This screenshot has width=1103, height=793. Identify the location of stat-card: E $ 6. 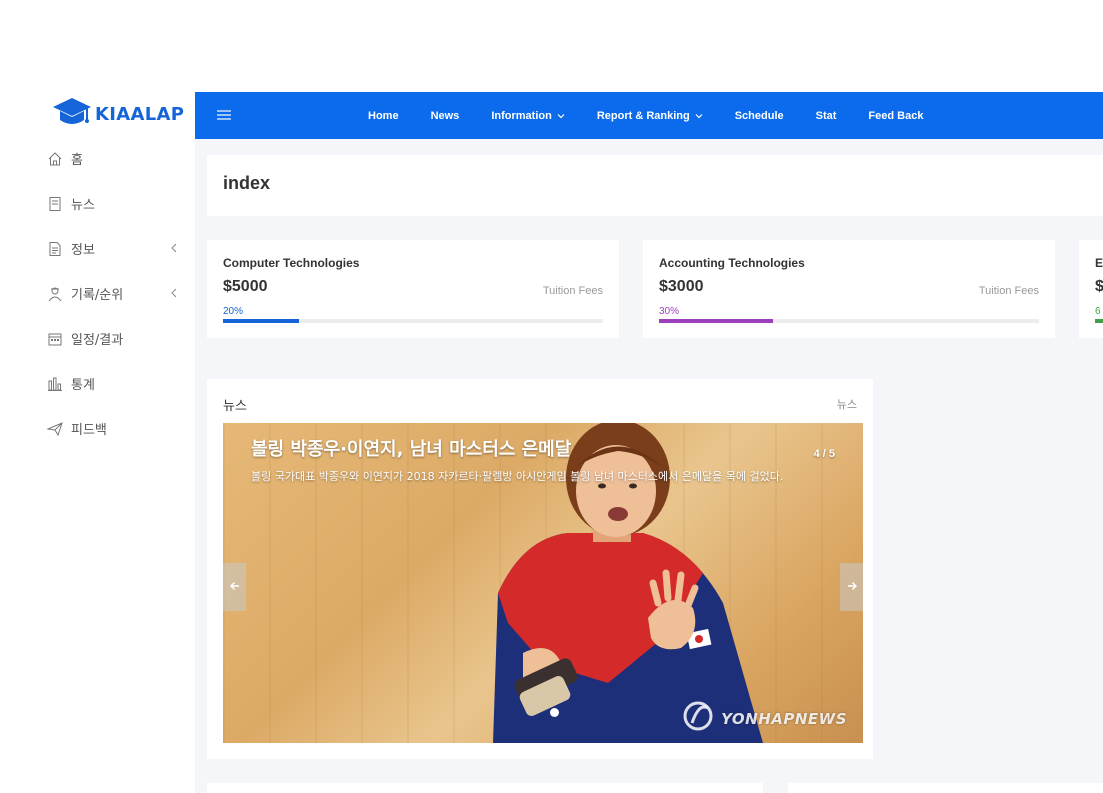
(1091, 289).